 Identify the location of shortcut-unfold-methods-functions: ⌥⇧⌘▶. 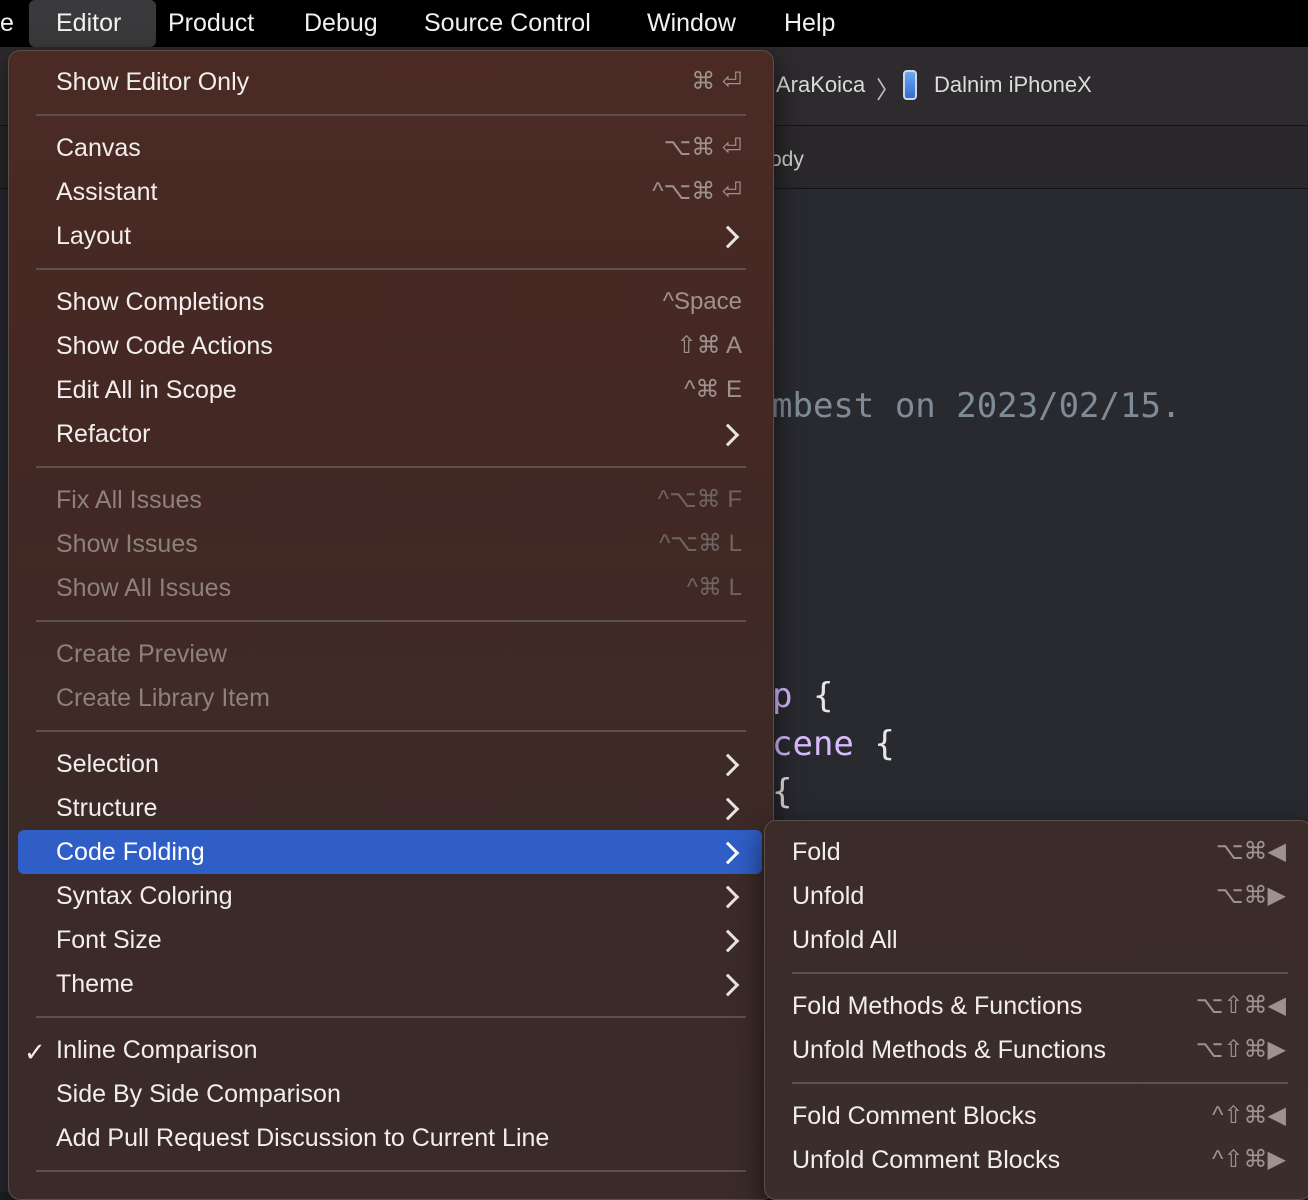
(1240, 1049).